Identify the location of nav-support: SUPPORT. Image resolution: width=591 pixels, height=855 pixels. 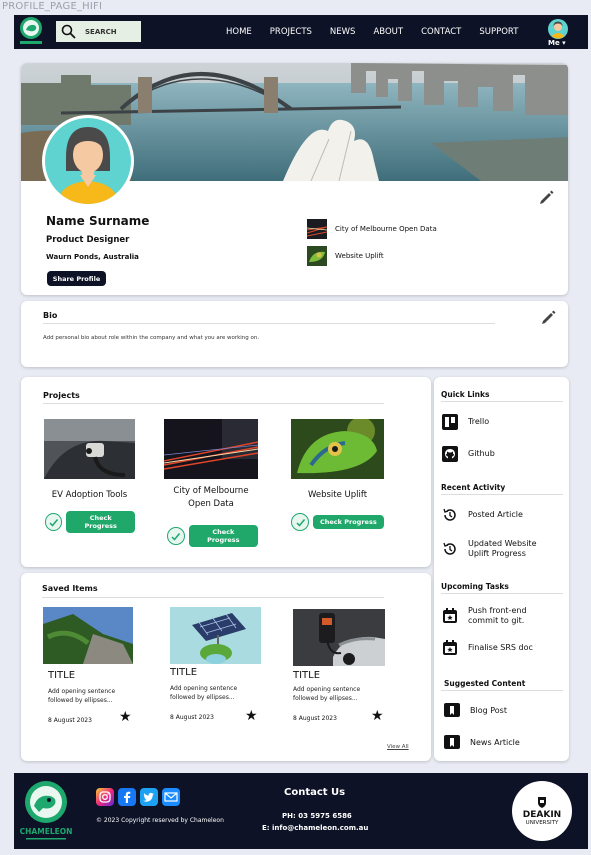
(498, 32).